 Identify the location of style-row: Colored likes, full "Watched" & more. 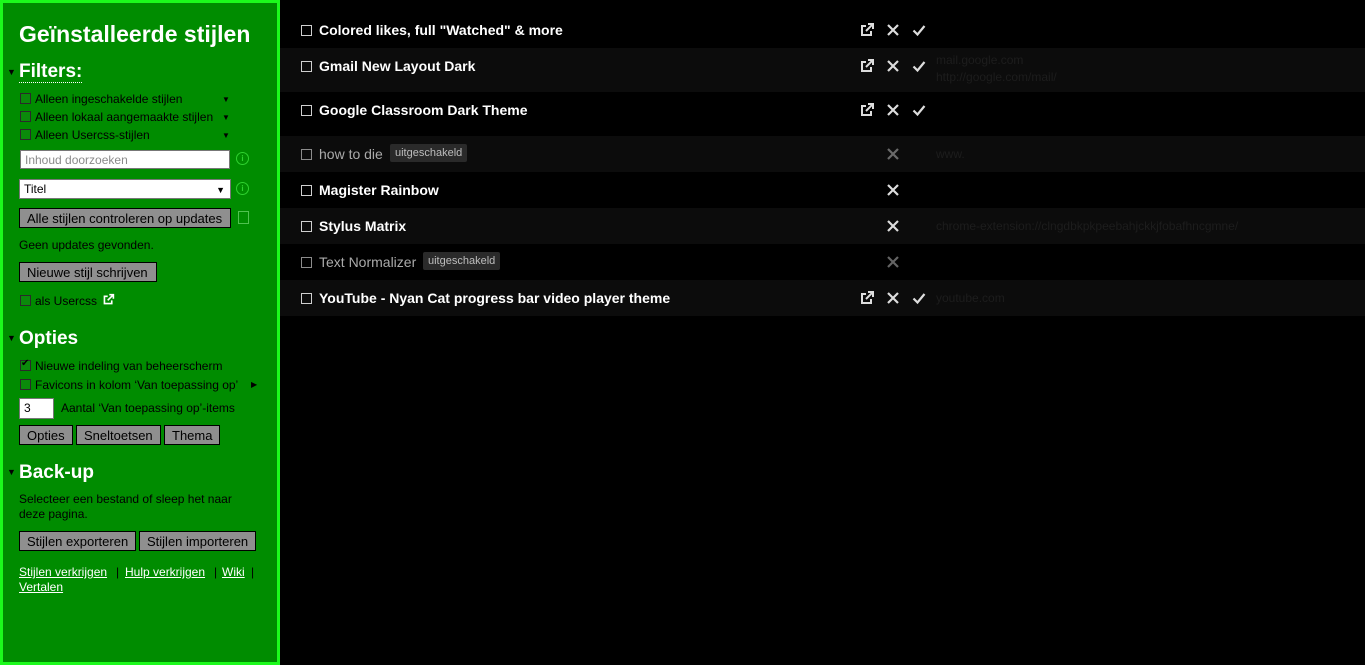
(822, 30).